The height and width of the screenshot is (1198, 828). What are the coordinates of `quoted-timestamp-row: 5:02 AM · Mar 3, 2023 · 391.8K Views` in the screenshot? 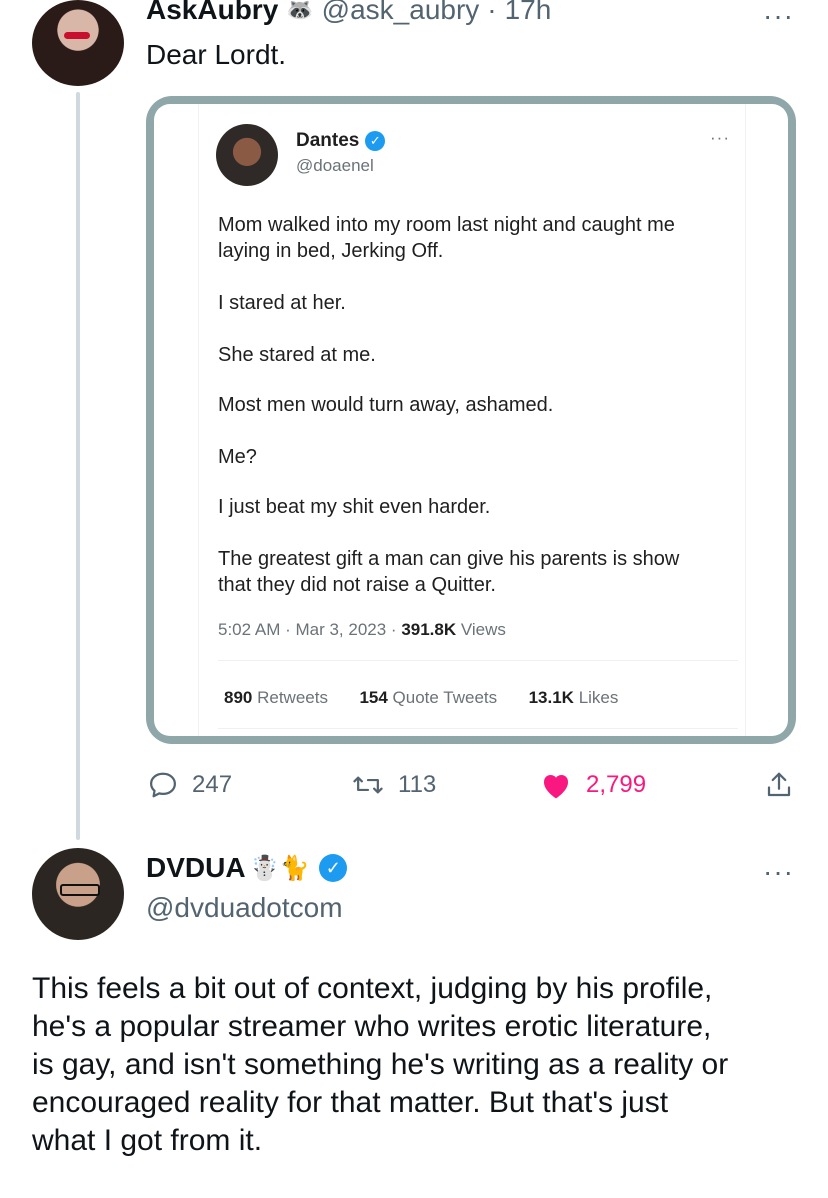 It's located at (362, 630).